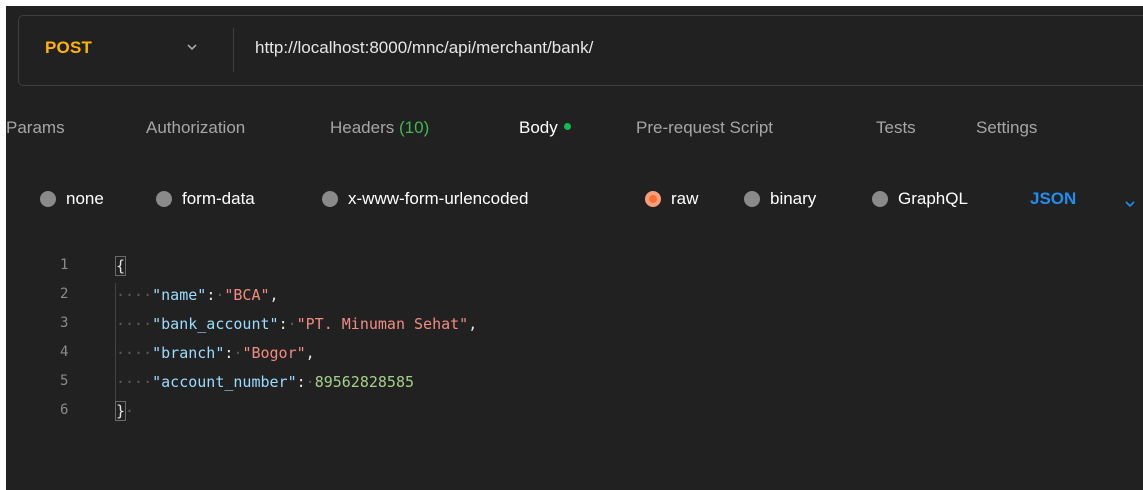 This screenshot has width=1143, height=490. I want to click on code-line: 2 ····"name":·"BCA",, so click(169, 295).